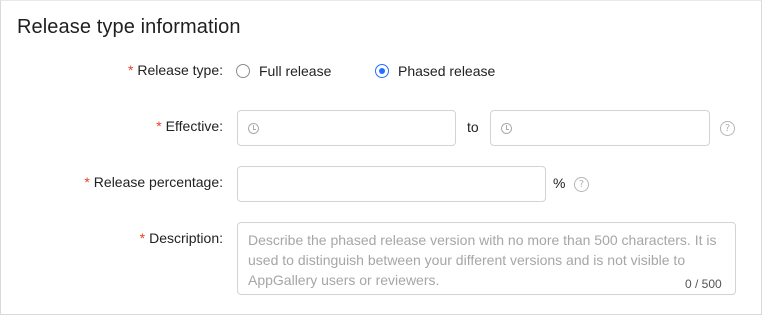 The width and height of the screenshot is (775, 317). What do you see at coordinates (473, 127) in the screenshot?
I see `range-separator: to` at bounding box center [473, 127].